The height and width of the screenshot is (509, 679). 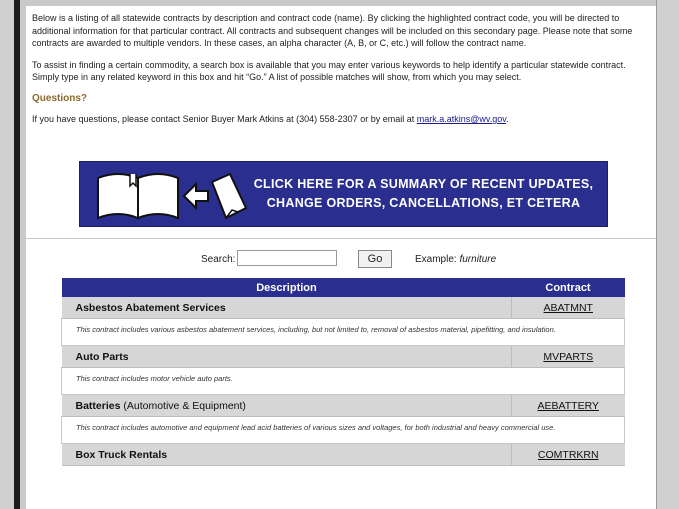 I want to click on description-column-header: Description, so click(x=286, y=287).